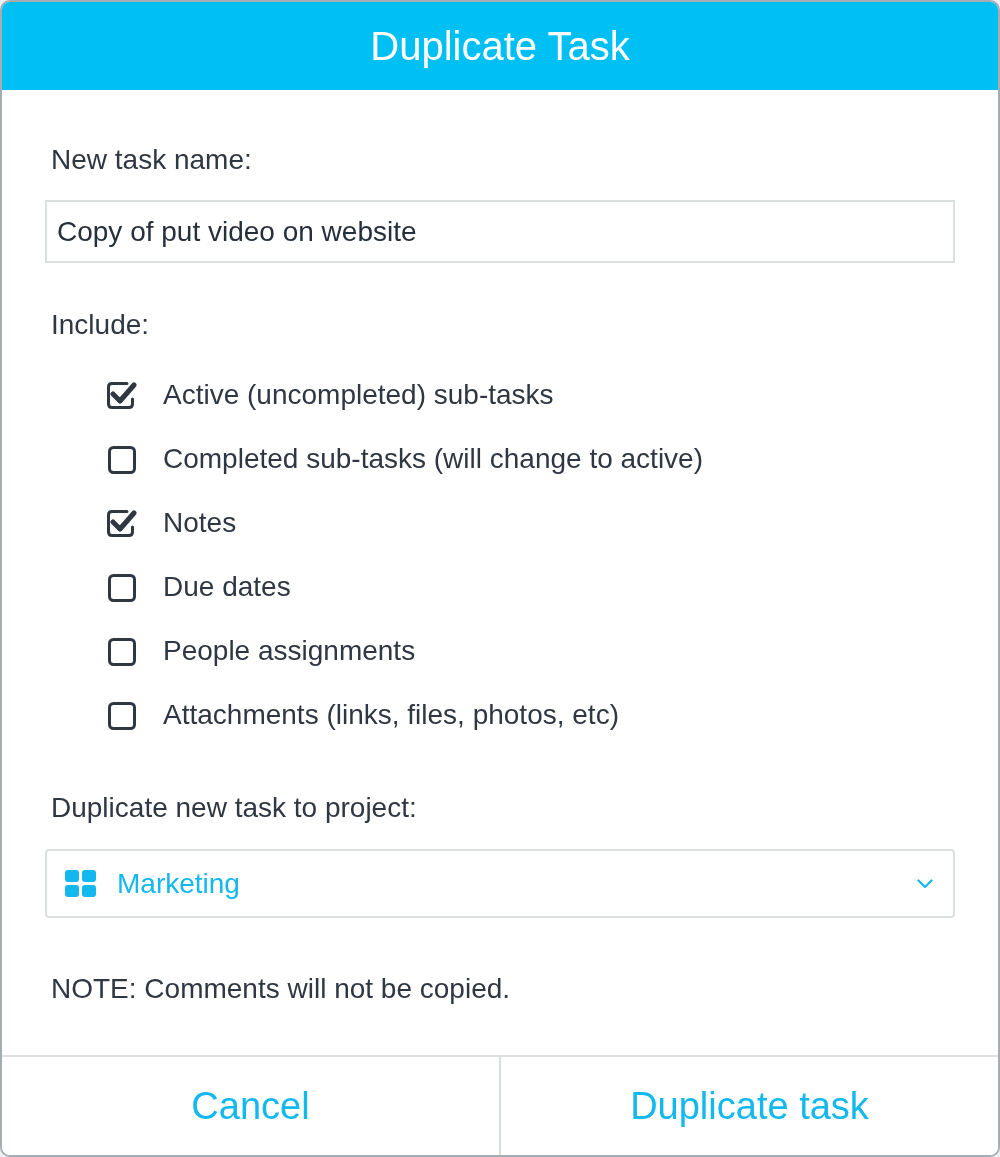 This screenshot has width=1000, height=1157. Describe the element at coordinates (433, 459) in the screenshot. I see `option-label: Completed sub-tasks (will change to active)` at that location.